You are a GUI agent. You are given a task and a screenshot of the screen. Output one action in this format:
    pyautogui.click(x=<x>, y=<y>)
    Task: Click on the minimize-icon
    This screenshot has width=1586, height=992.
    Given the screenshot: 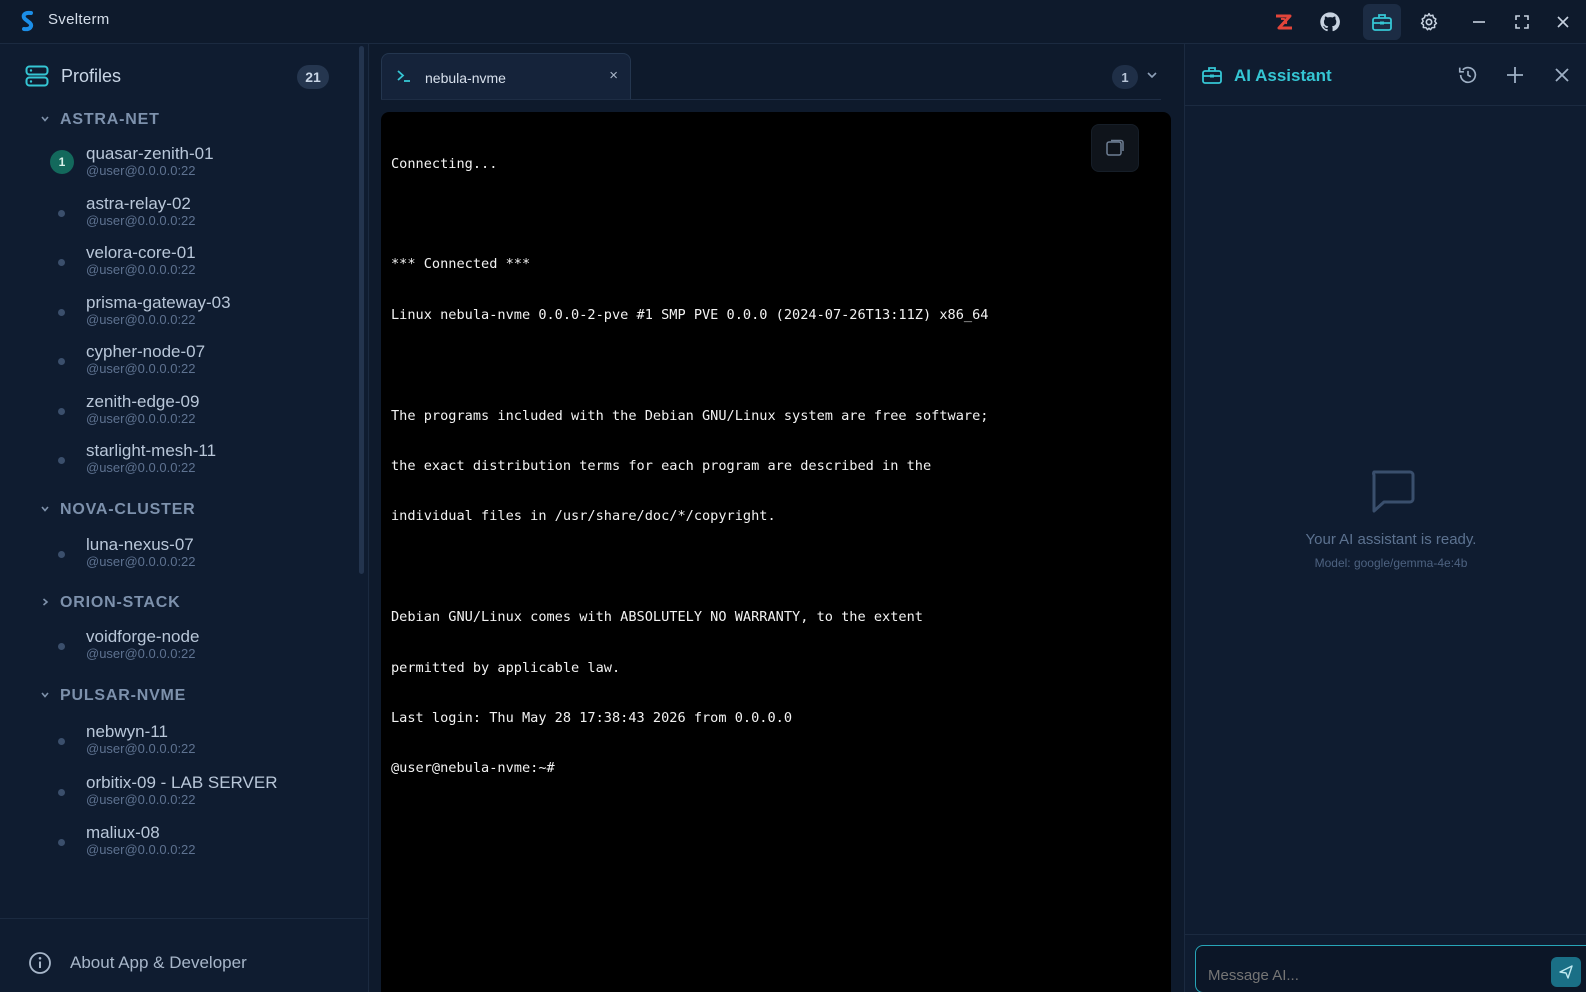 What is the action you would take?
    pyautogui.click(x=1479, y=22)
    